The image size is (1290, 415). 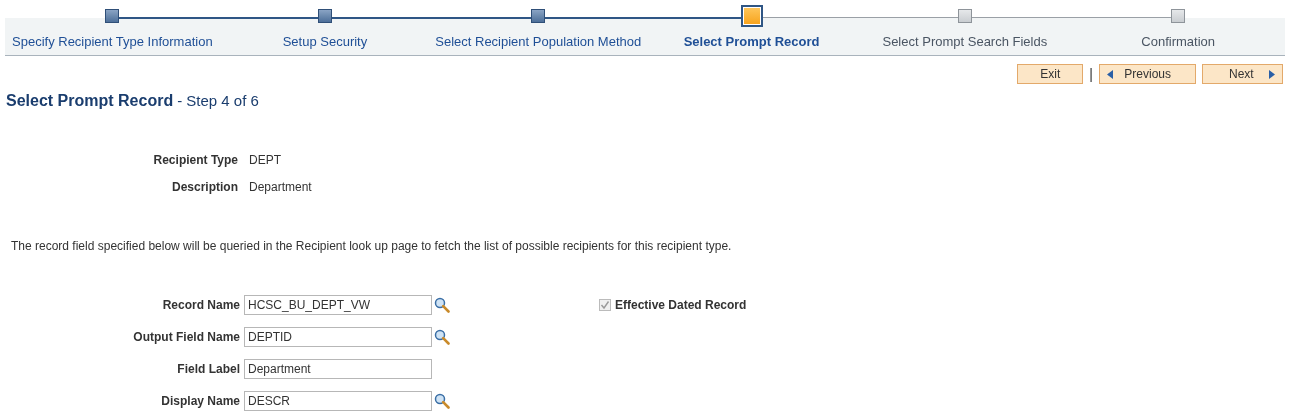 What do you see at coordinates (338, 369) in the screenshot?
I see `input-field: Department` at bounding box center [338, 369].